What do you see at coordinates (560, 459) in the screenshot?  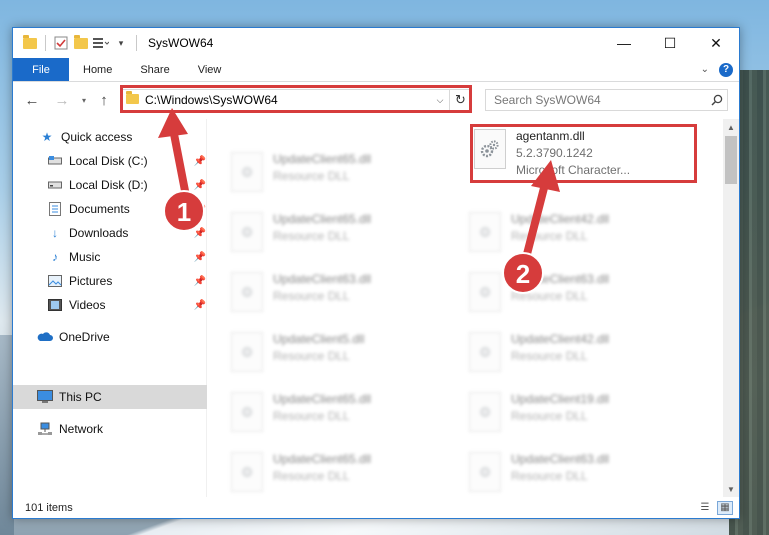 I see `file-name: UpdateClient63.dll` at bounding box center [560, 459].